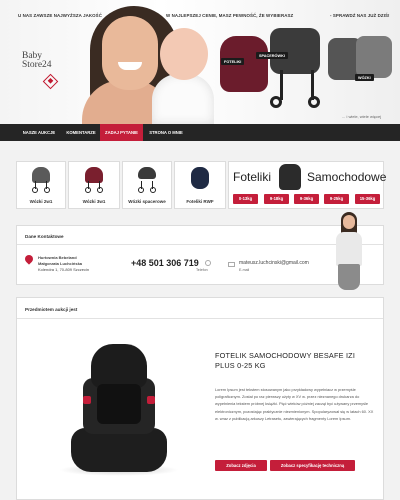 The height and width of the screenshot is (500, 400). What do you see at coordinates (94, 201) in the screenshot?
I see `category-label: Wózki 3w1` at bounding box center [94, 201].